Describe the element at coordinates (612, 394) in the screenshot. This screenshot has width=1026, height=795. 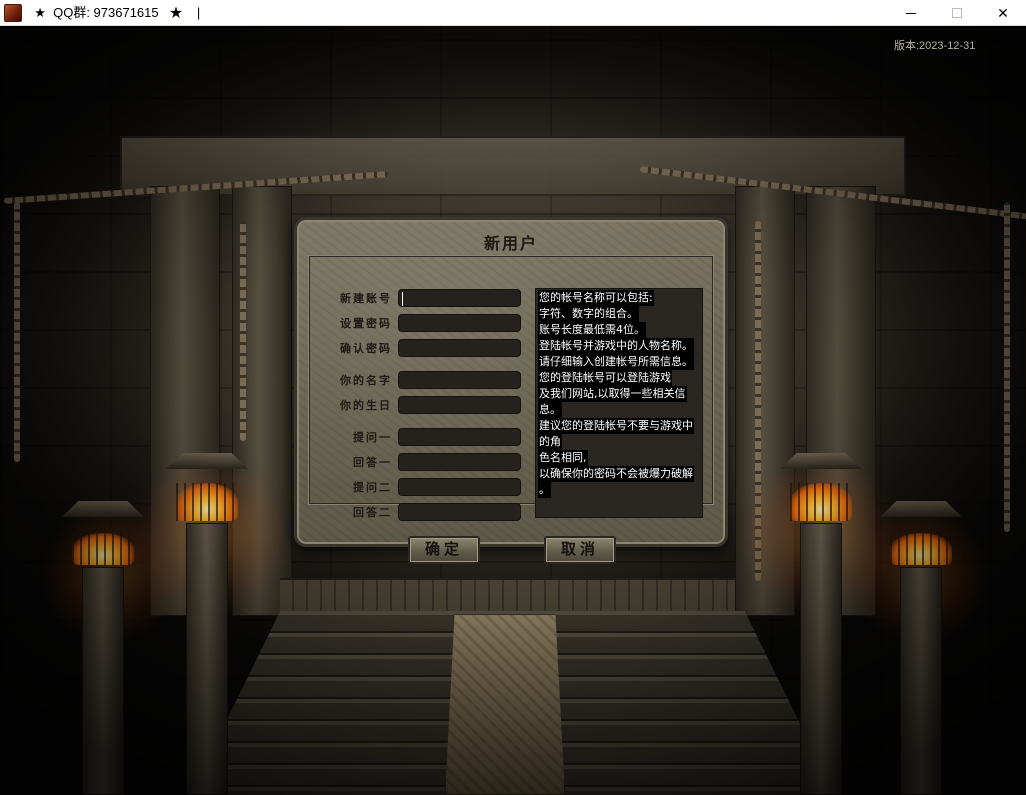
I see `info-line: 及我们网站,以取得一些相关信` at that location.